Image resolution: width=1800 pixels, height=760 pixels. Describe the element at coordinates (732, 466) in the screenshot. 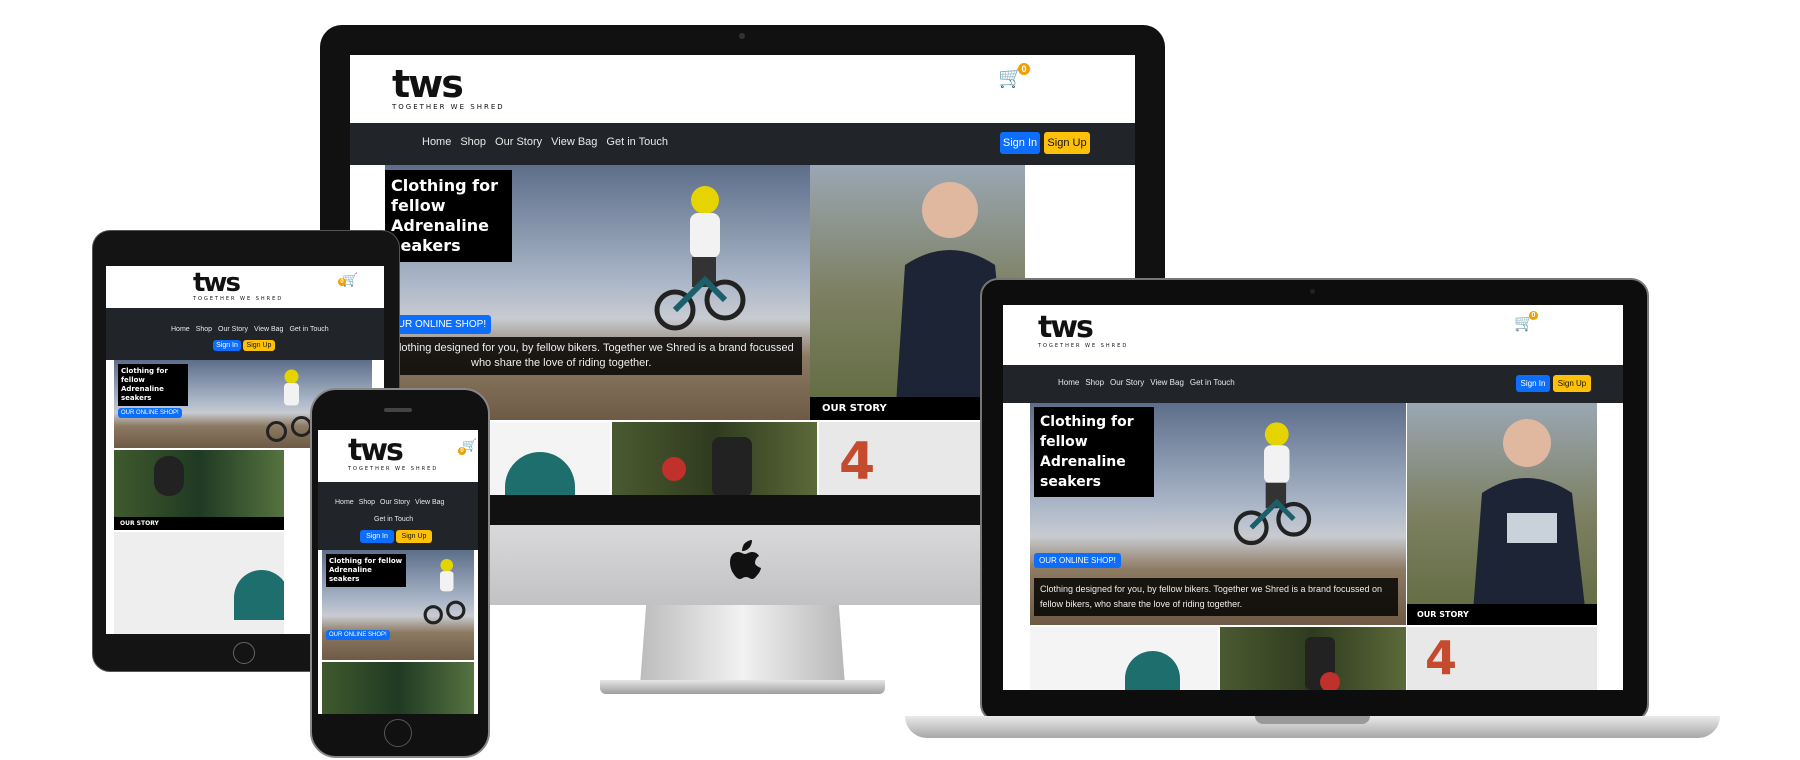

I see `rider-group-illustration` at that location.